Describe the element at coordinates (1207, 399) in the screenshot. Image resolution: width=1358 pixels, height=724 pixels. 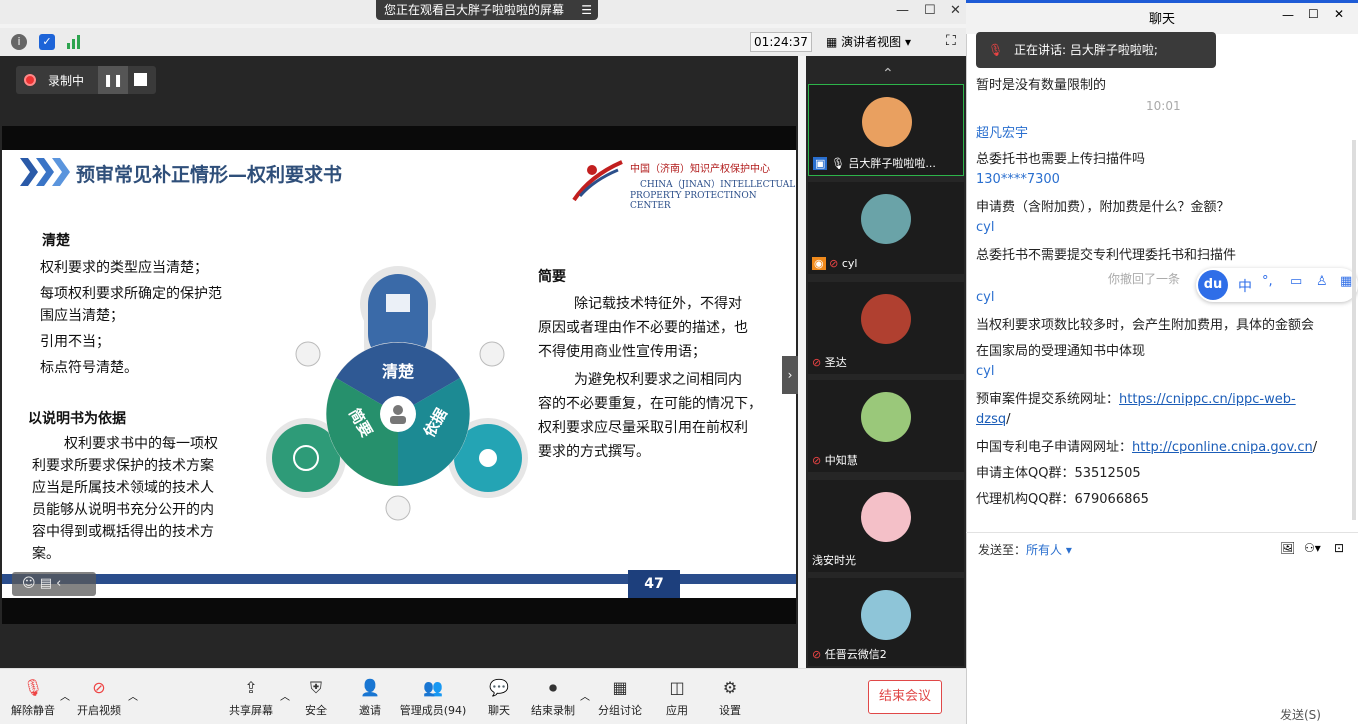
I see `link-ippc: https://cnippc.cn/ippc-web-` at that location.